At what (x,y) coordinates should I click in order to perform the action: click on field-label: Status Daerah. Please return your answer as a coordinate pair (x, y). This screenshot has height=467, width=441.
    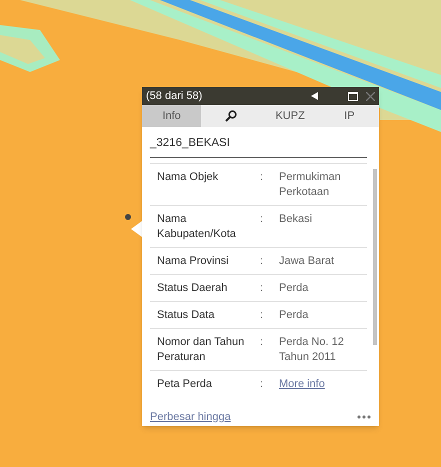
    Looking at the image, I should click on (192, 288).